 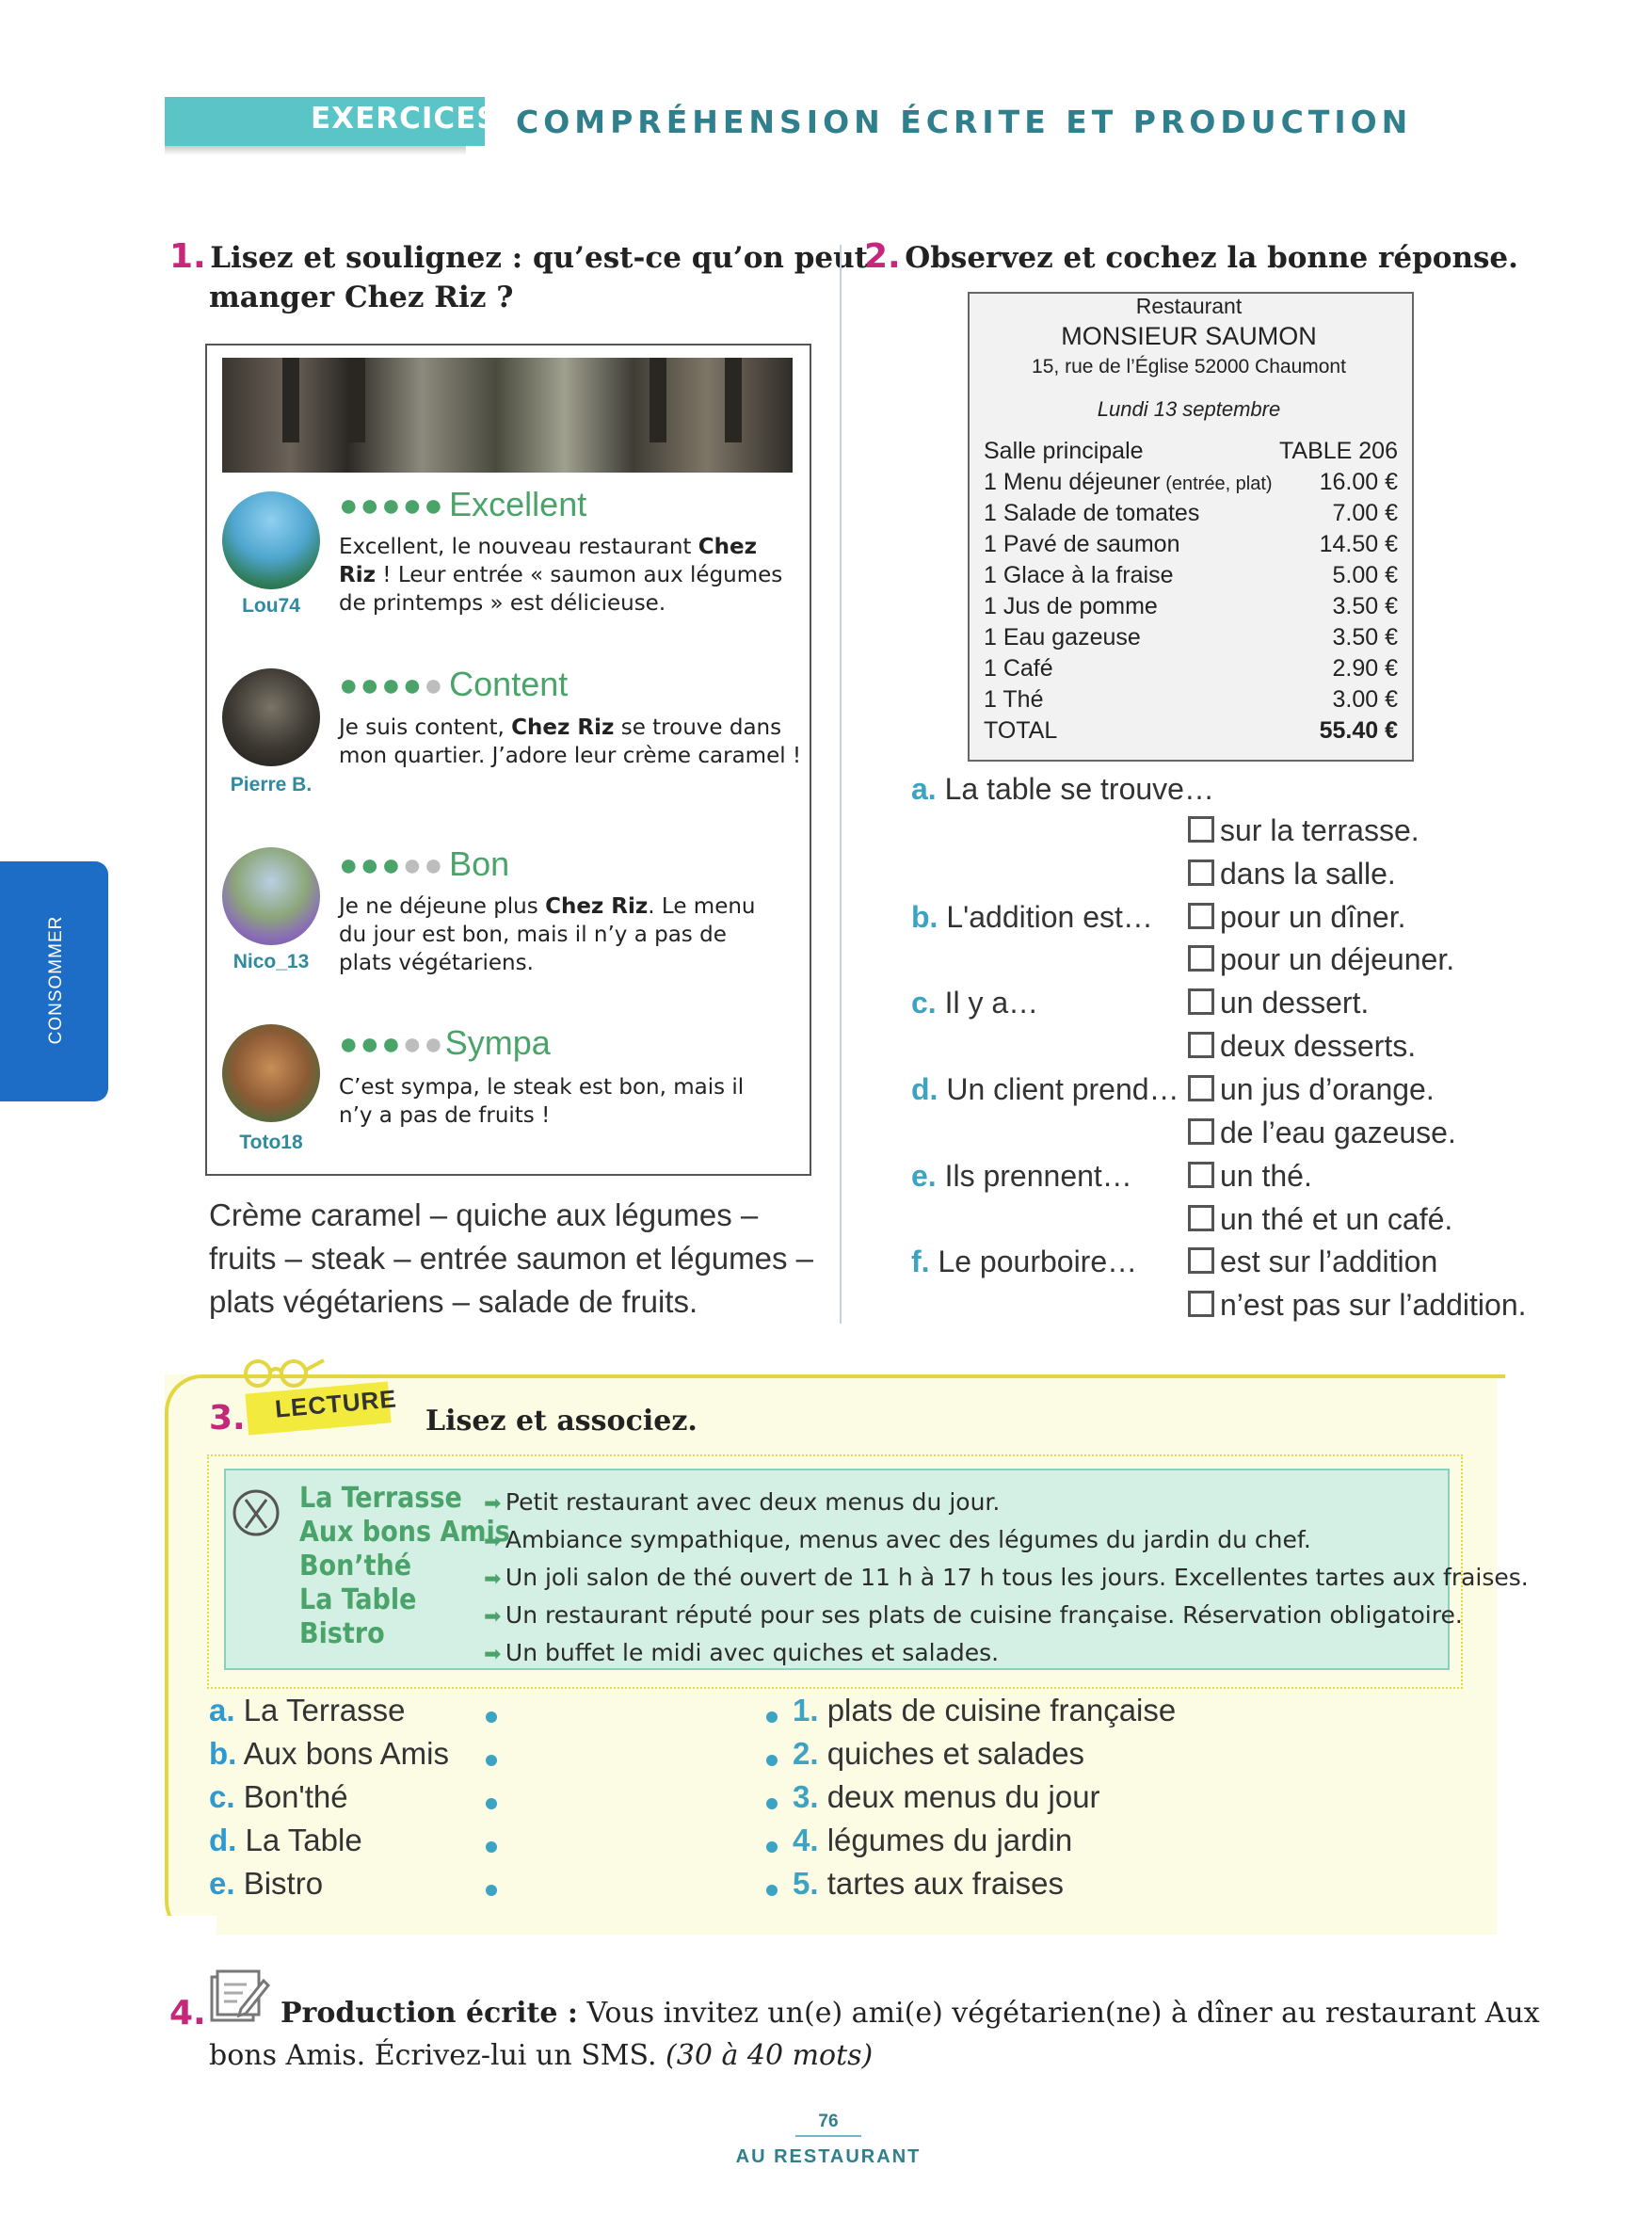 I want to click on review-text-part: plats végétariens., so click(x=436, y=963).